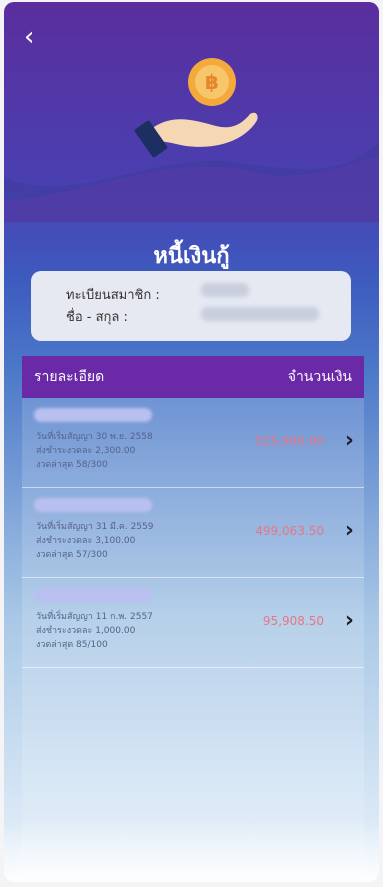 The height and width of the screenshot is (887, 383). What do you see at coordinates (196, 108) in the screenshot?
I see `hand-coin-icon` at bounding box center [196, 108].